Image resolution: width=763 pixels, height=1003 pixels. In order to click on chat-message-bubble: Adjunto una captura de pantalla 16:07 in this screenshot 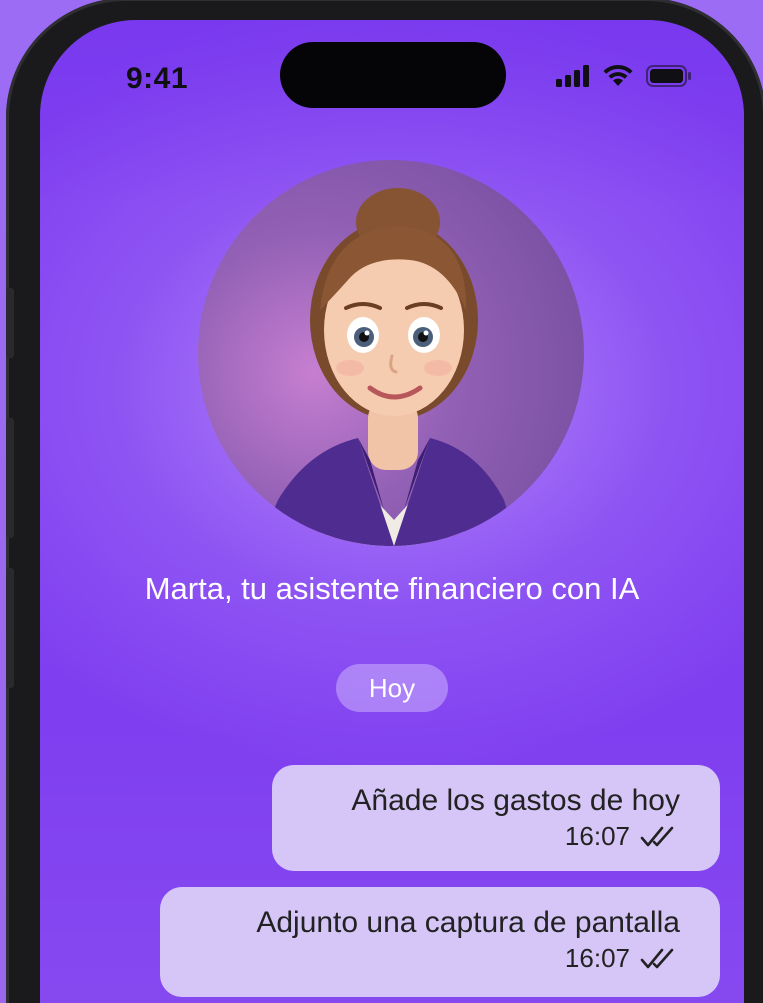, I will do `click(440, 942)`.